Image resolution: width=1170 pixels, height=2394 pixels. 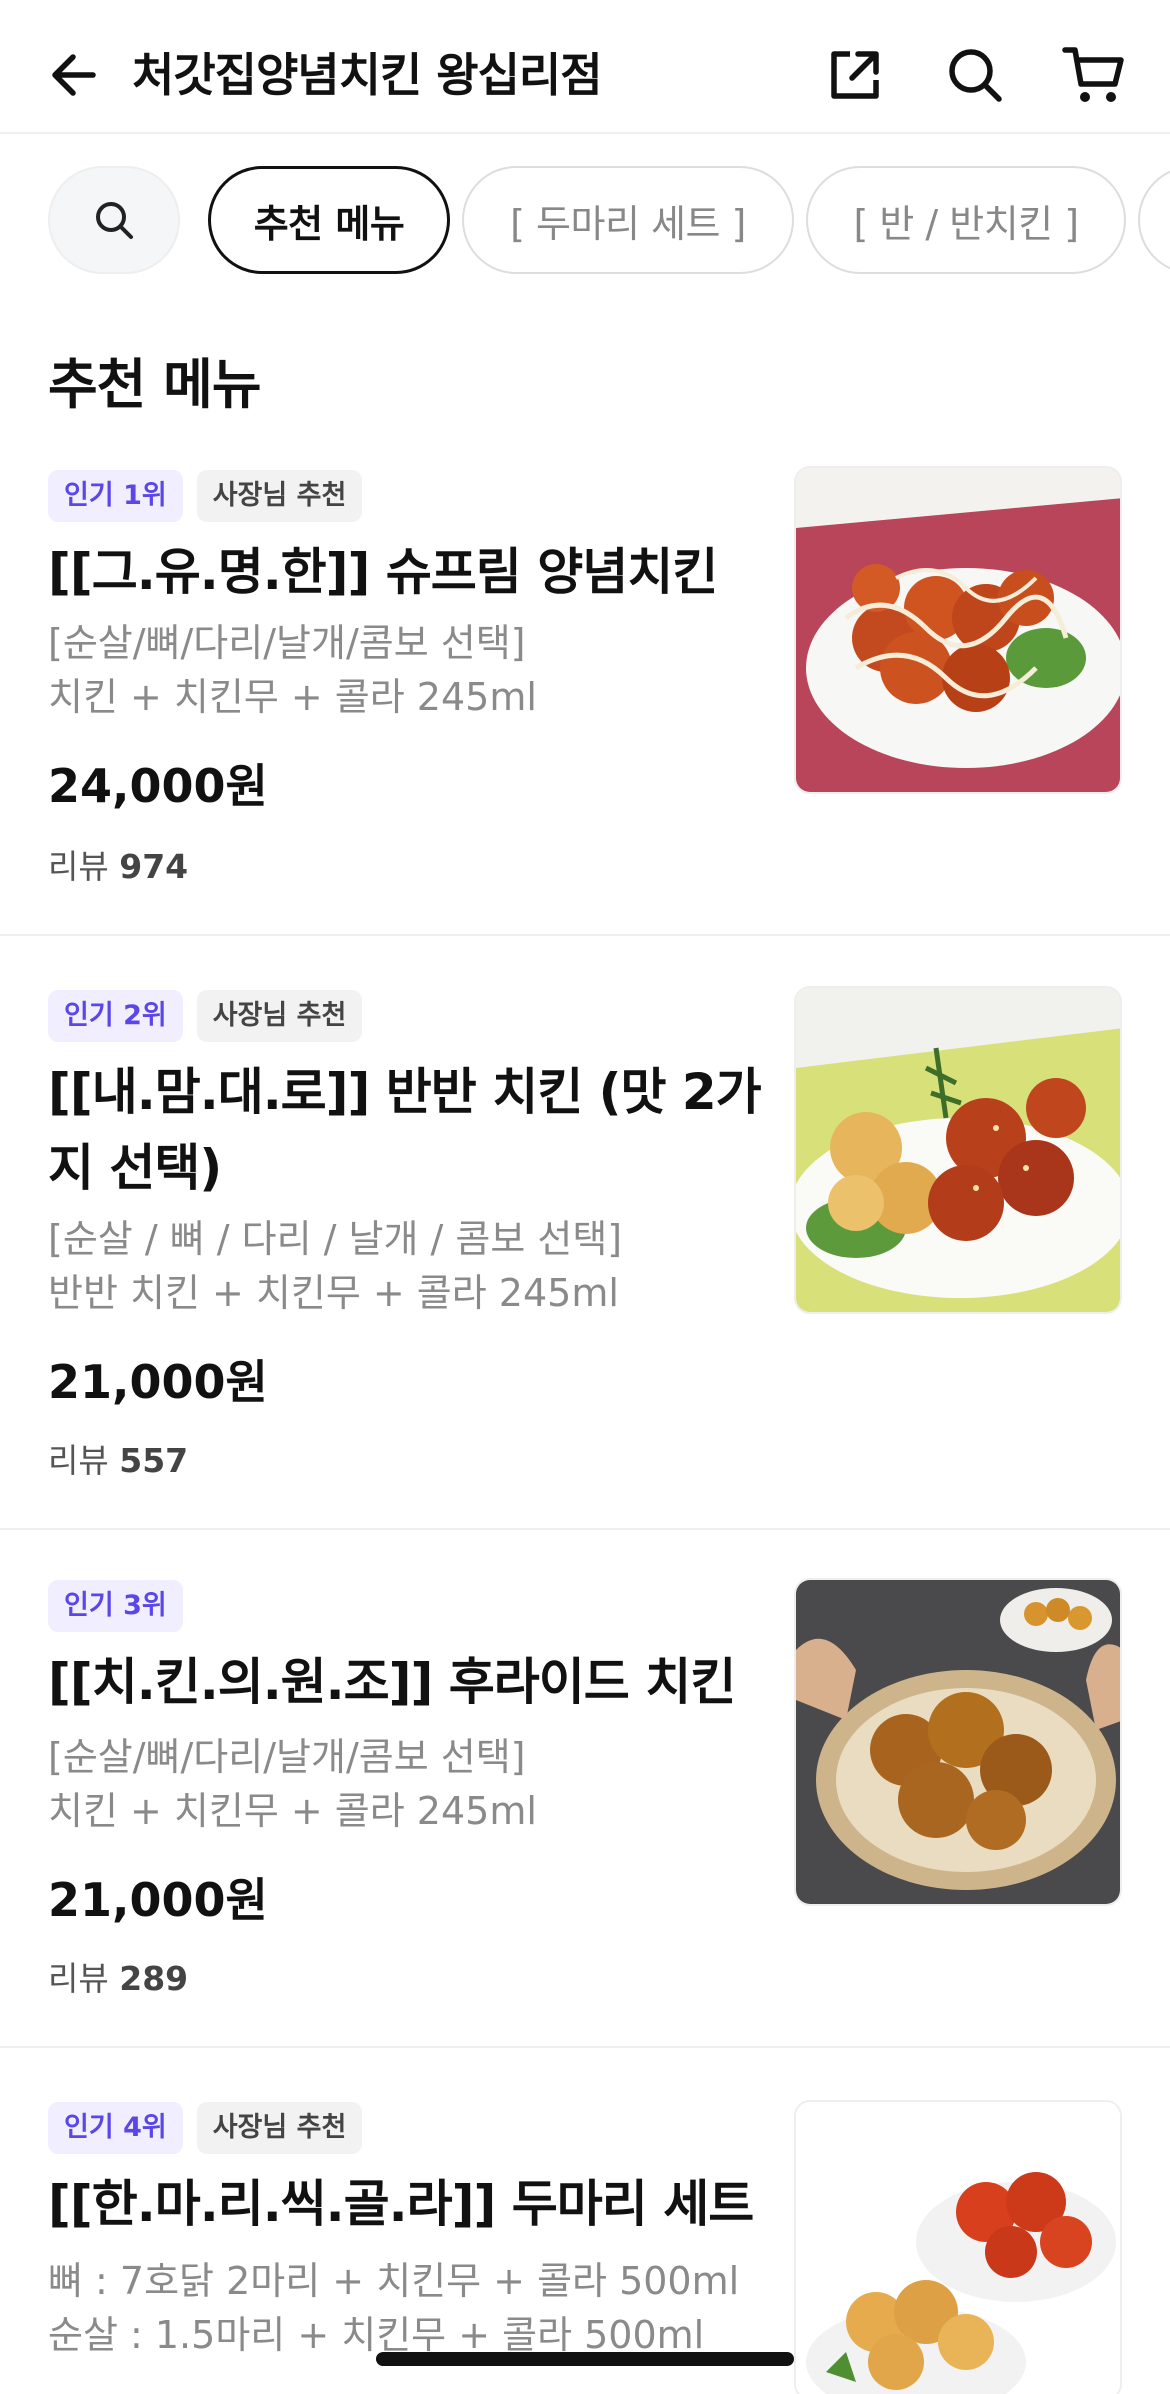 I want to click on cart-icon, so click(x=1093, y=74).